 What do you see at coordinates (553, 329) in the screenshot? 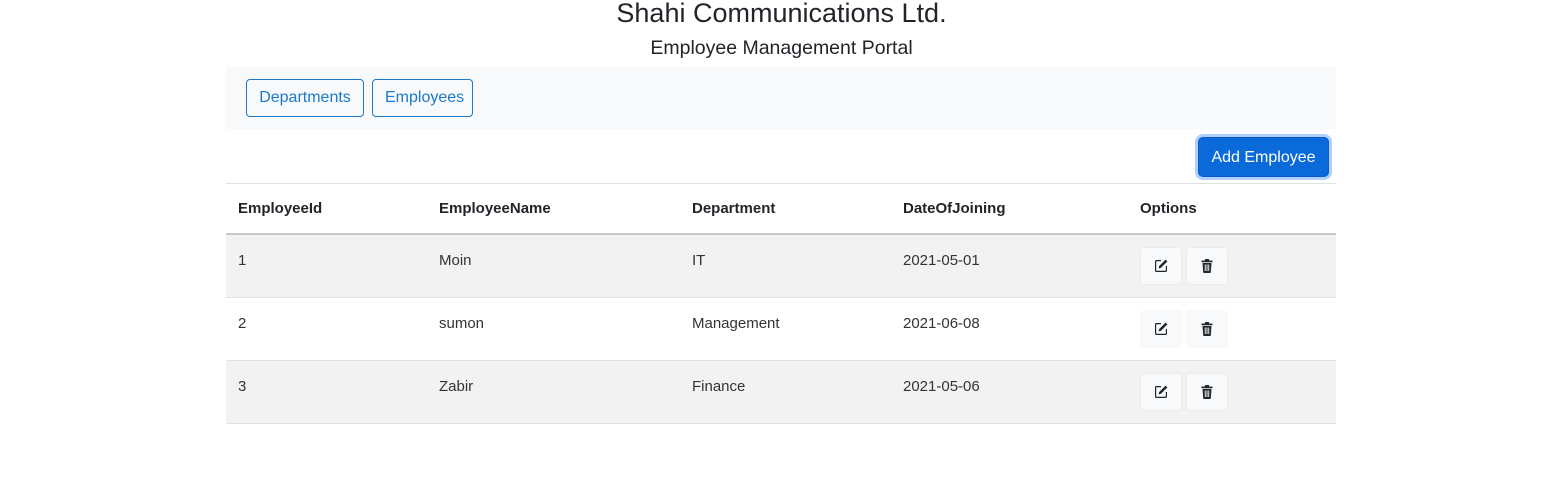
I see `cell-employee-name: sumon` at bounding box center [553, 329].